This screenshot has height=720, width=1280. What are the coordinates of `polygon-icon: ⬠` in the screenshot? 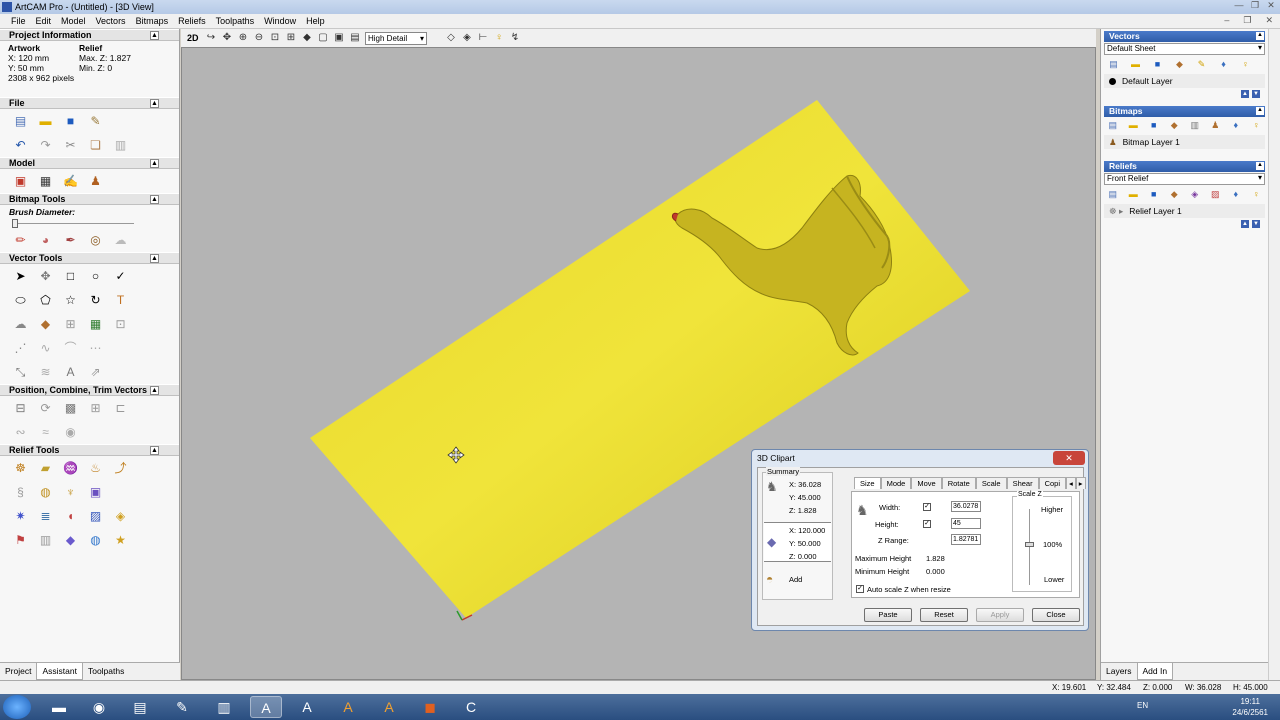 It's located at (45, 300).